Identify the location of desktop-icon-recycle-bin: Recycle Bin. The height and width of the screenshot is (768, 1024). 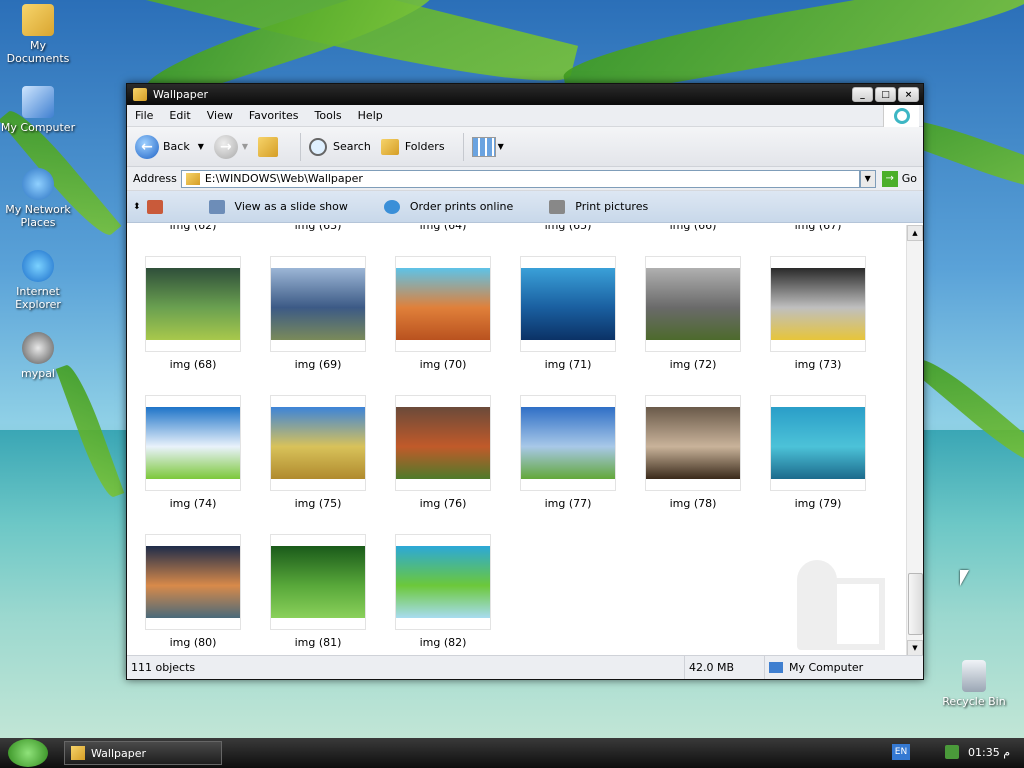
(974, 684).